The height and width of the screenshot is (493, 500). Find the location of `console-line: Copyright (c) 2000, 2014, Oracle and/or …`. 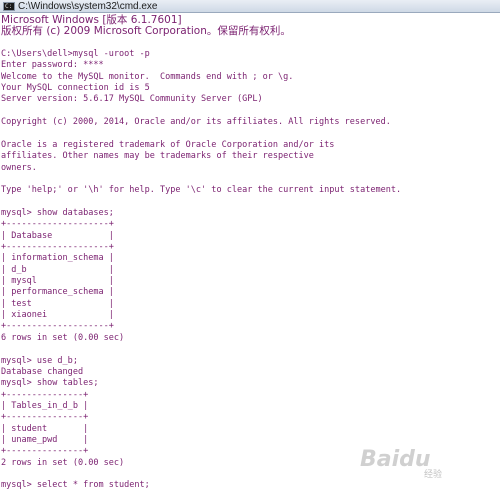

console-line: Copyright (c) 2000, 2014, Oracle and/or … is located at coordinates (196, 122).